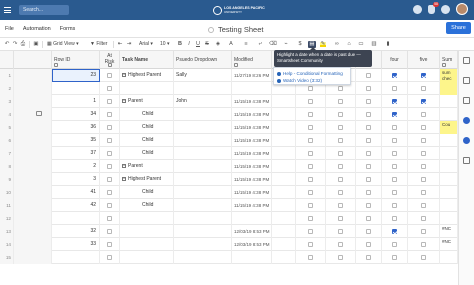  What do you see at coordinates (466, 60) in the screenshot?
I see `conversations-icon` at bounding box center [466, 60].